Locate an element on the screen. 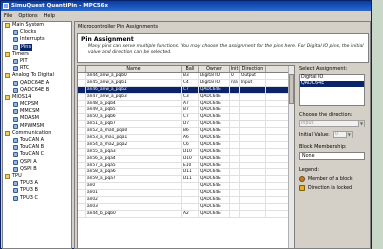 The image size is (383, 249). tree-item: MMCSM is located at coordinates (37, 111).